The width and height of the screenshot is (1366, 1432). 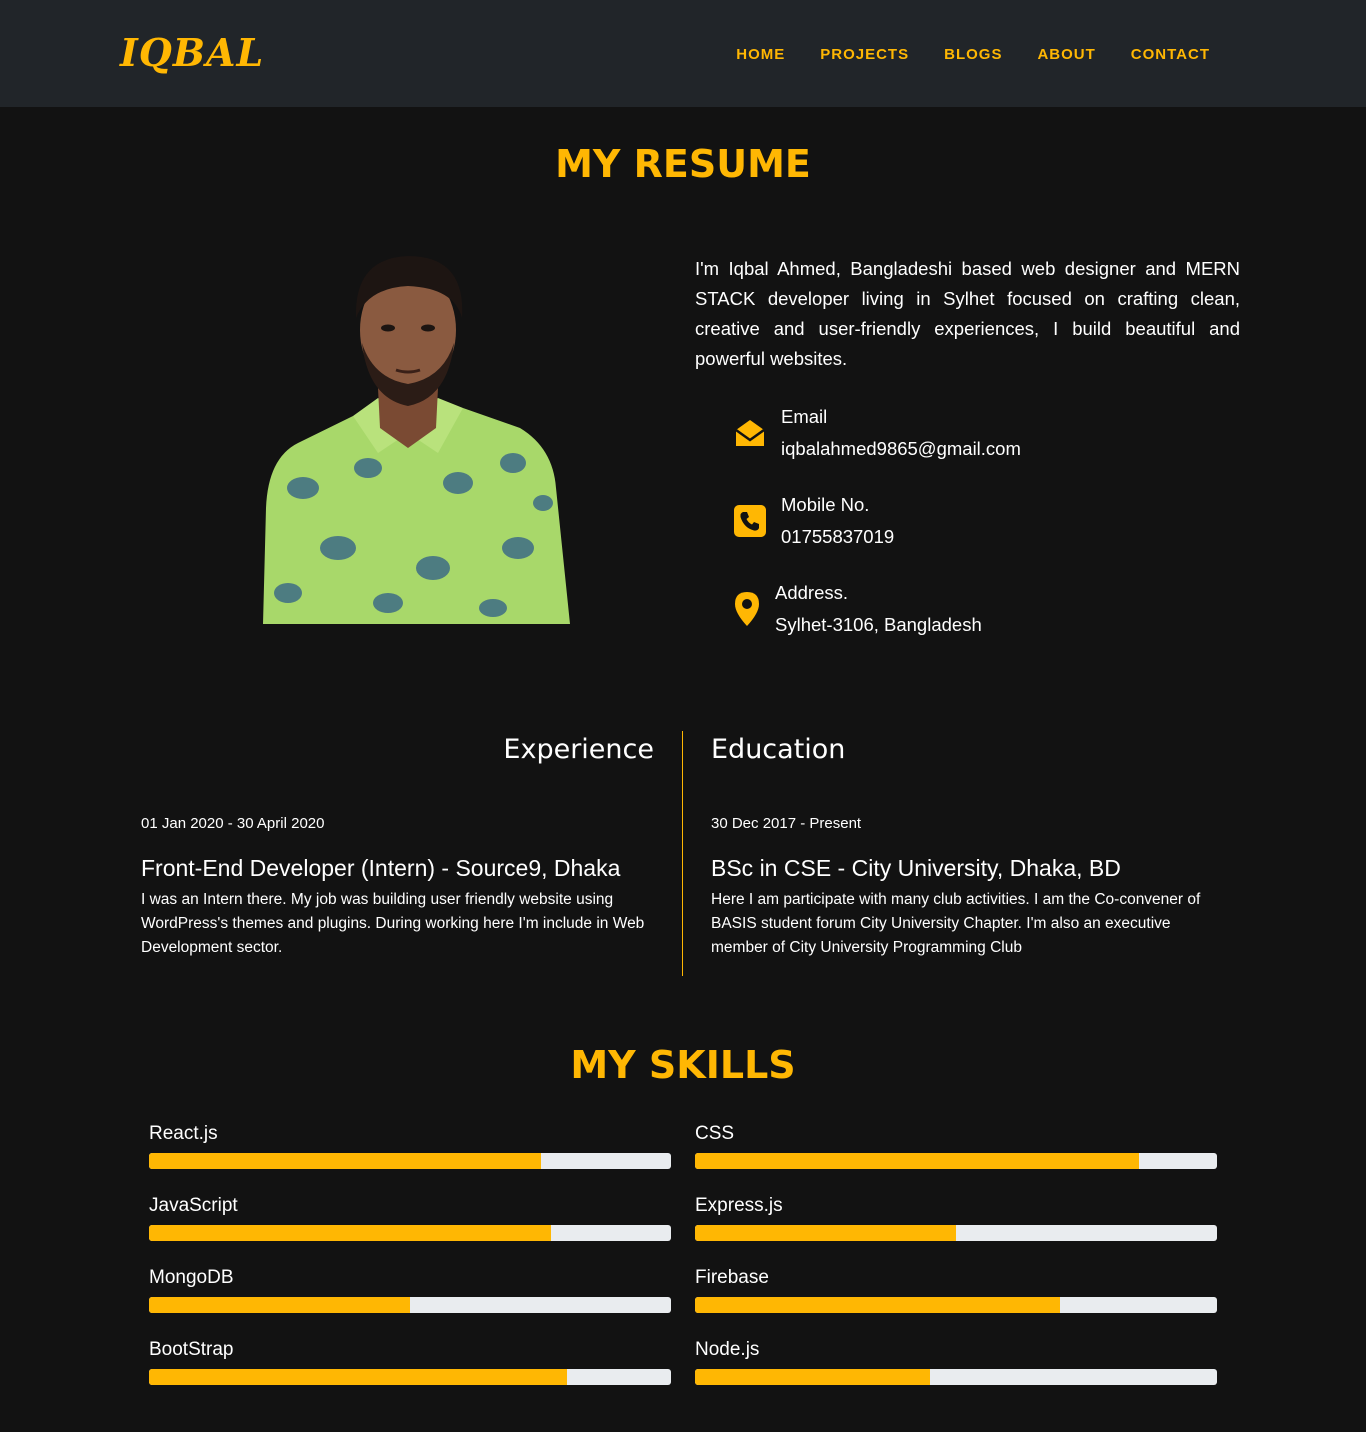 I want to click on contact-email-label: Email, so click(x=804, y=416).